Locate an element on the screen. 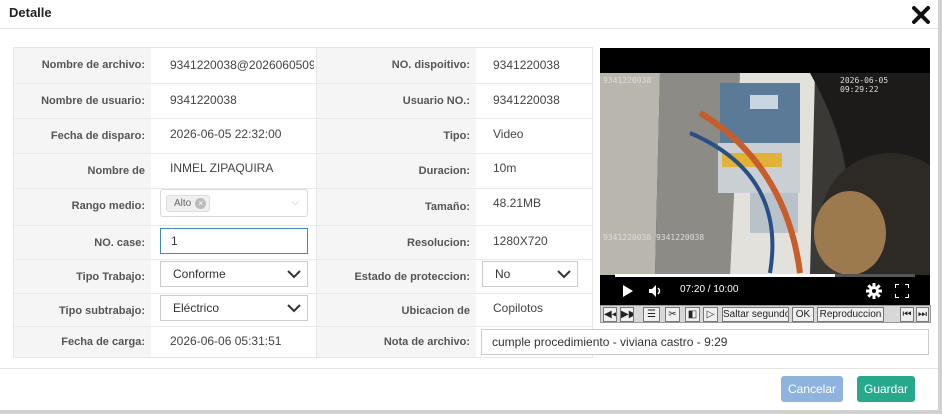 Image resolution: width=942 pixels, height=414 pixels. rango-medio-select: Alto × ⌵ is located at coordinates (234, 203).